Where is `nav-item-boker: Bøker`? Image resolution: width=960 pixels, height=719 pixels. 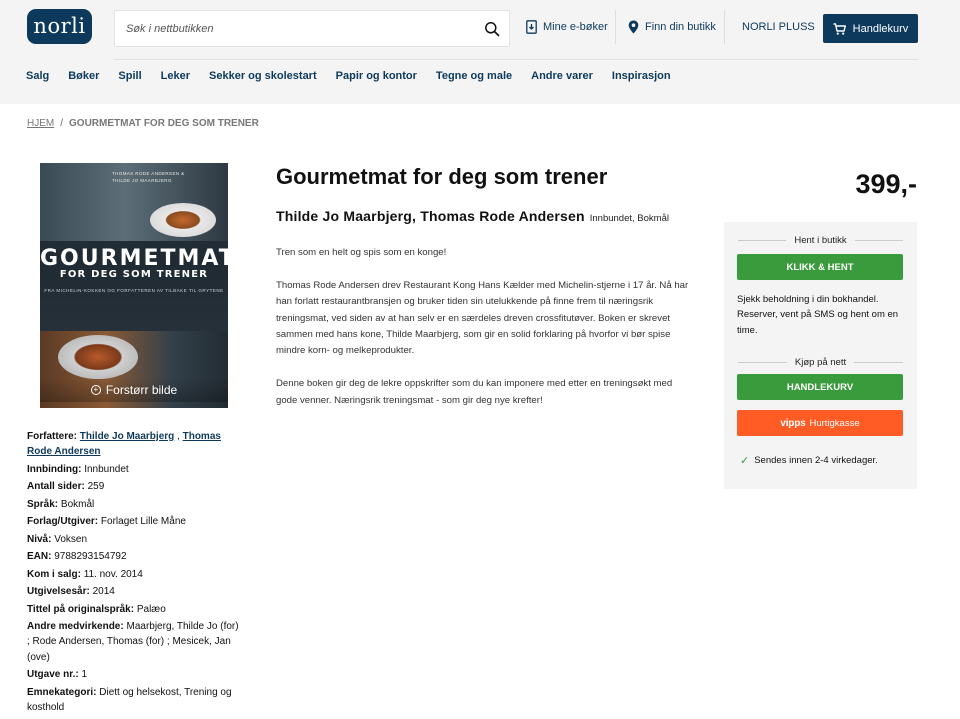
nav-item-boker: Bøker is located at coordinates (83, 76).